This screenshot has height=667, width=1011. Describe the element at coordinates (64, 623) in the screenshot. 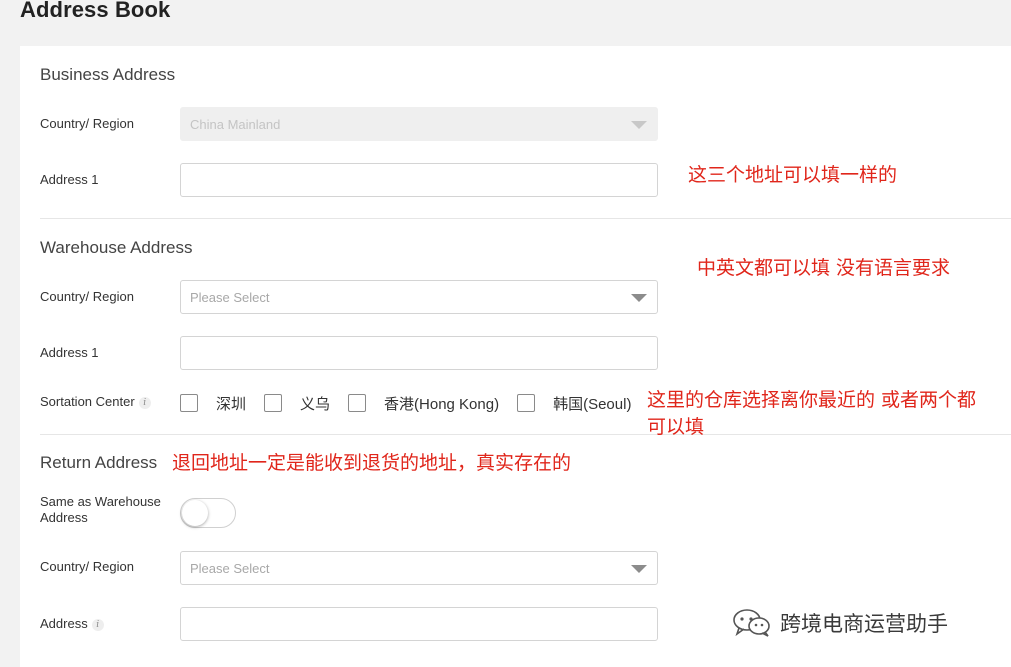

I see `return-address-label: Address` at that location.